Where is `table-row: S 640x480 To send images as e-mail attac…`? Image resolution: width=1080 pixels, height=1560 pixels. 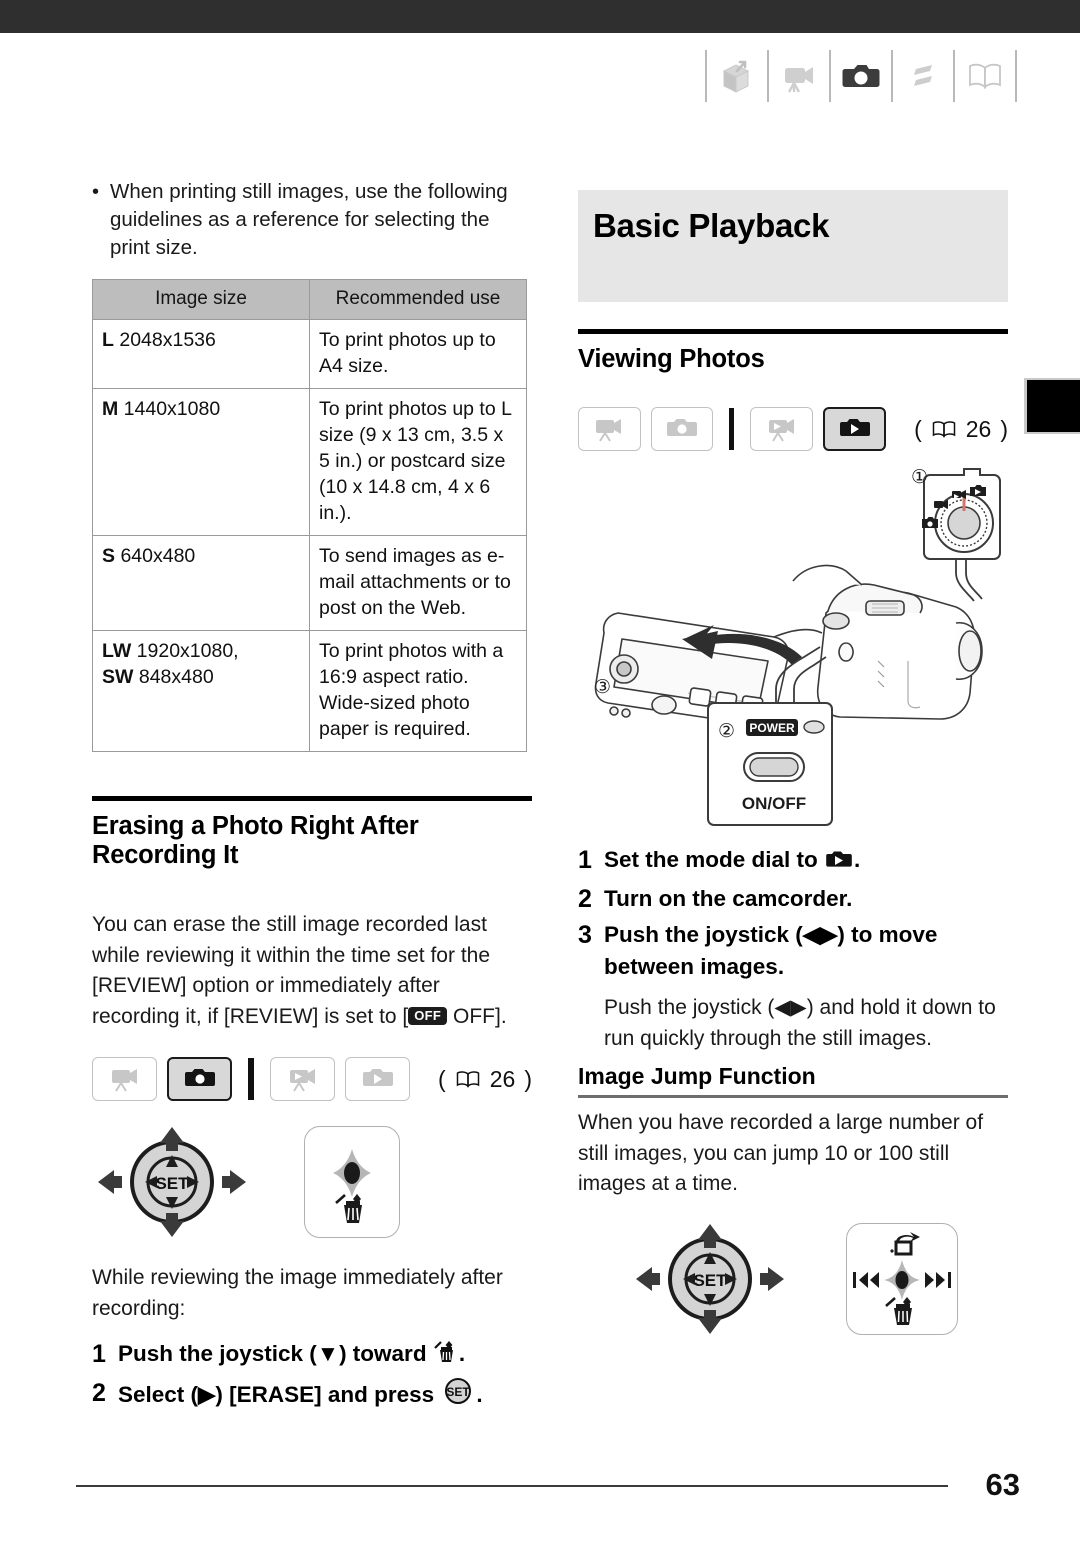
table-row: S 640x480 To send images as e-mail attac… is located at coordinates (309, 583).